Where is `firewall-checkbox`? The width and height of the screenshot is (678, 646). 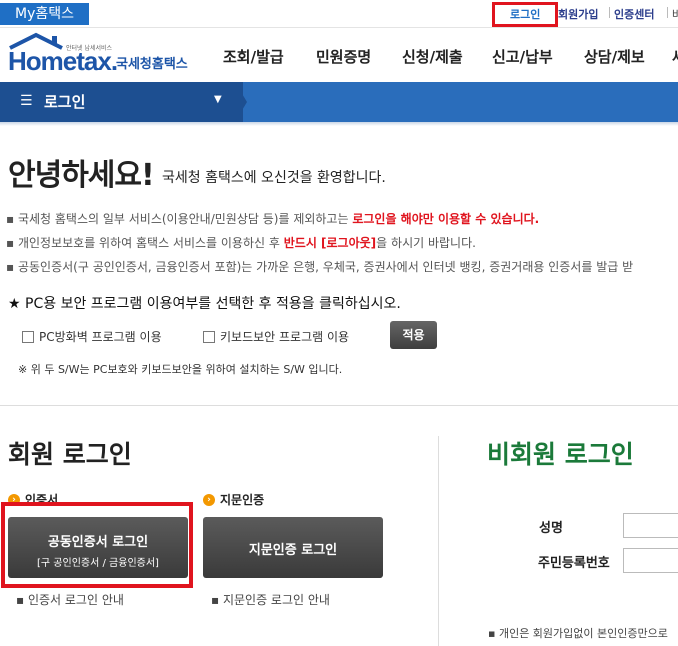
firewall-checkbox is located at coordinates (28, 336).